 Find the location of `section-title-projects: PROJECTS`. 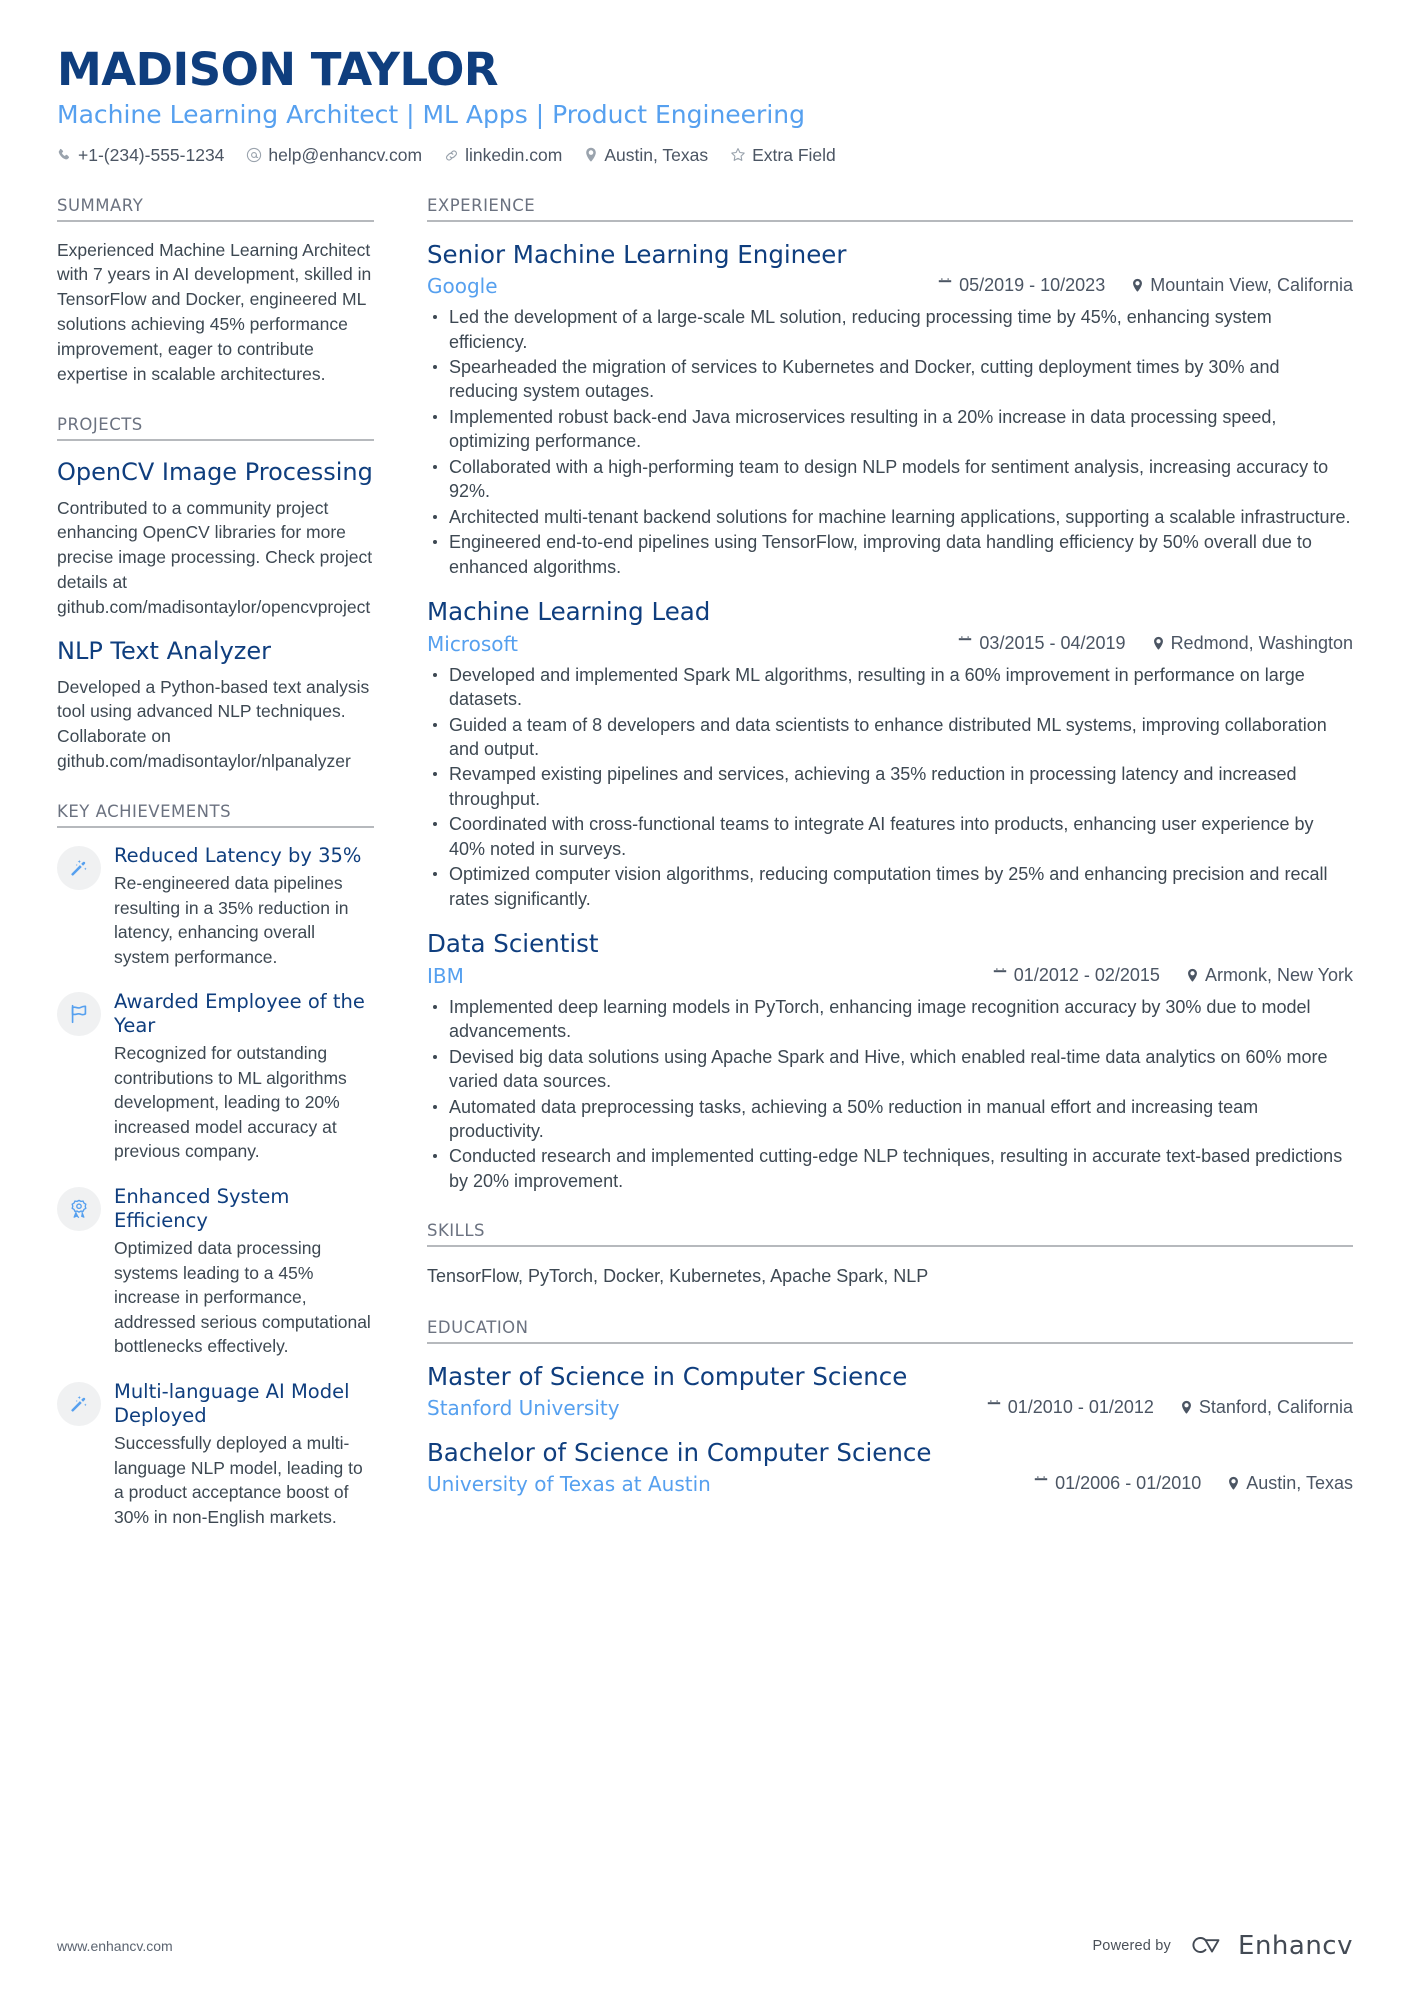

section-title-projects: PROJECTS is located at coordinates (215, 428).